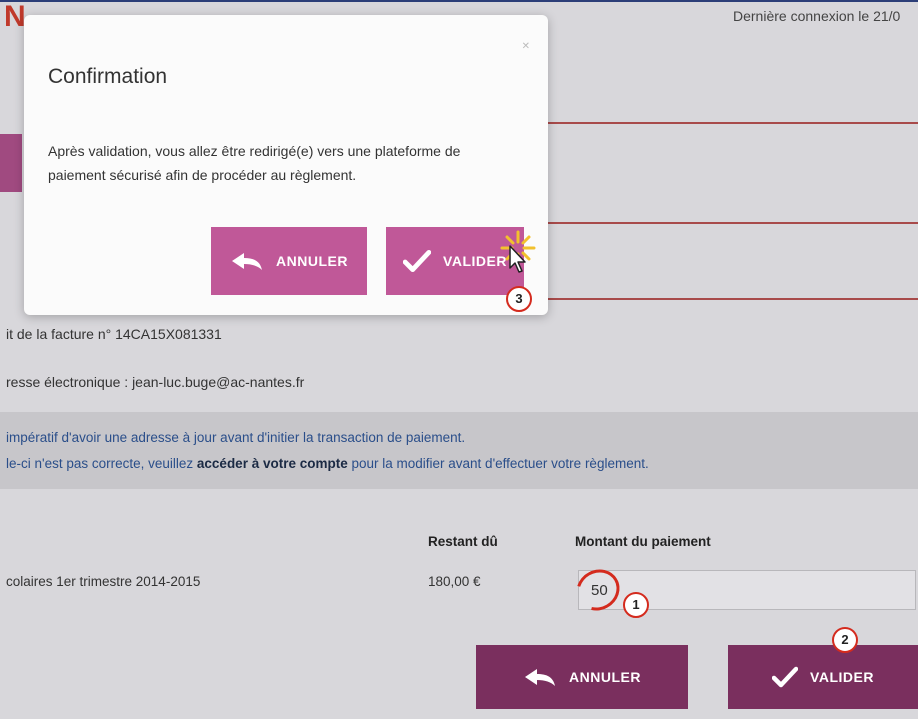 The height and width of the screenshot is (719, 918). I want to click on cancel-button: ANNULER, so click(582, 677).